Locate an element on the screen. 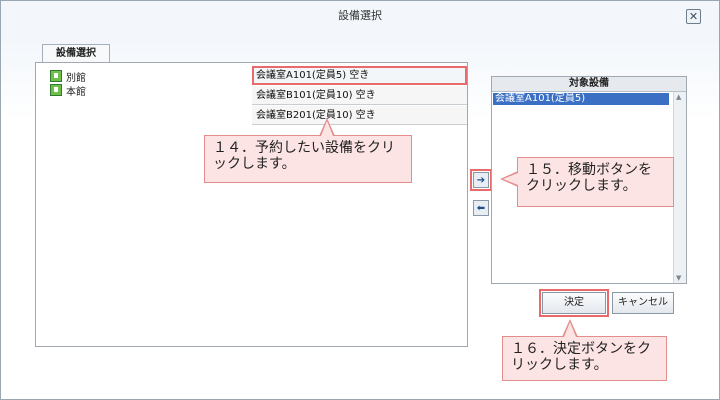 This screenshot has width=720, height=400. room-item-b201: 会議室B201(定員10) 空き is located at coordinates (359, 115).